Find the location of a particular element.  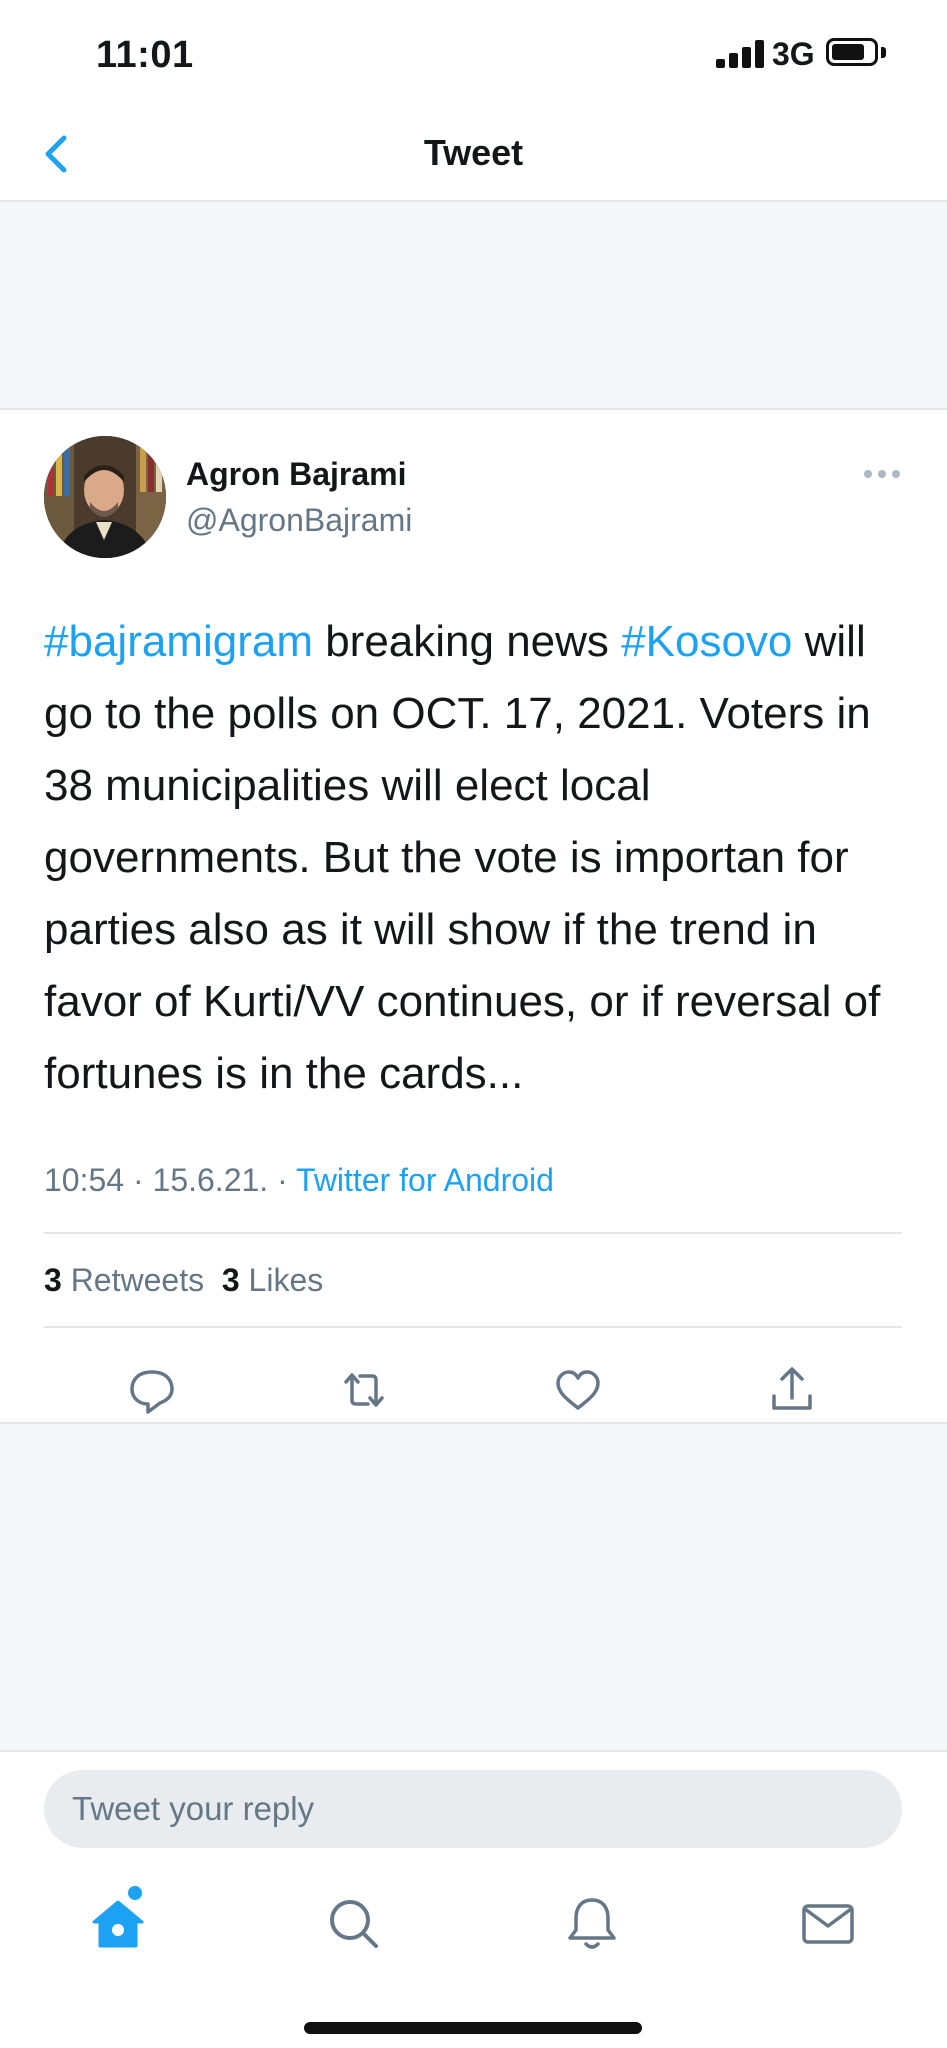

tab-search is located at coordinates (354, 1924).